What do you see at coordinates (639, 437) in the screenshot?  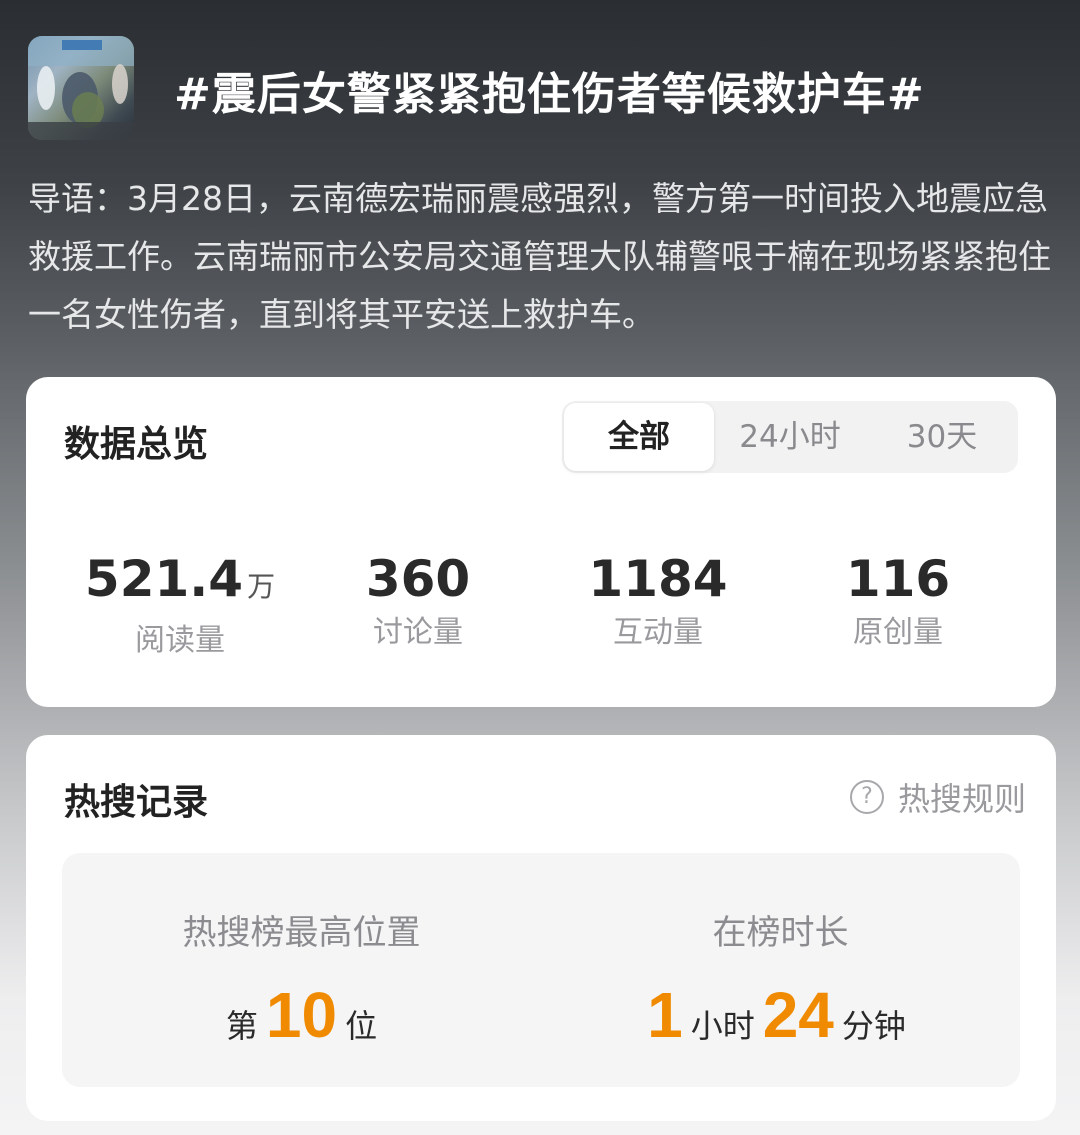 I see `tab-all: 全部` at bounding box center [639, 437].